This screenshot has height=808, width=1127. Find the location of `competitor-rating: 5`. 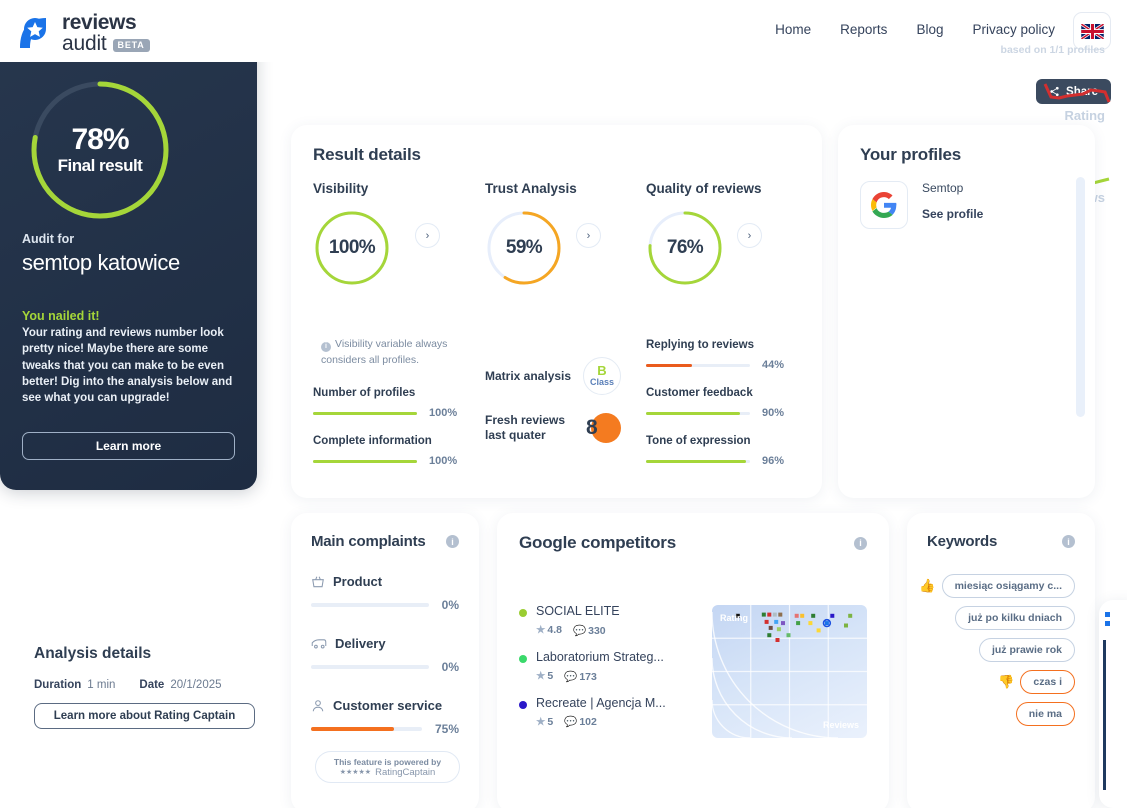

competitor-rating: 5 is located at coordinates (550, 676).